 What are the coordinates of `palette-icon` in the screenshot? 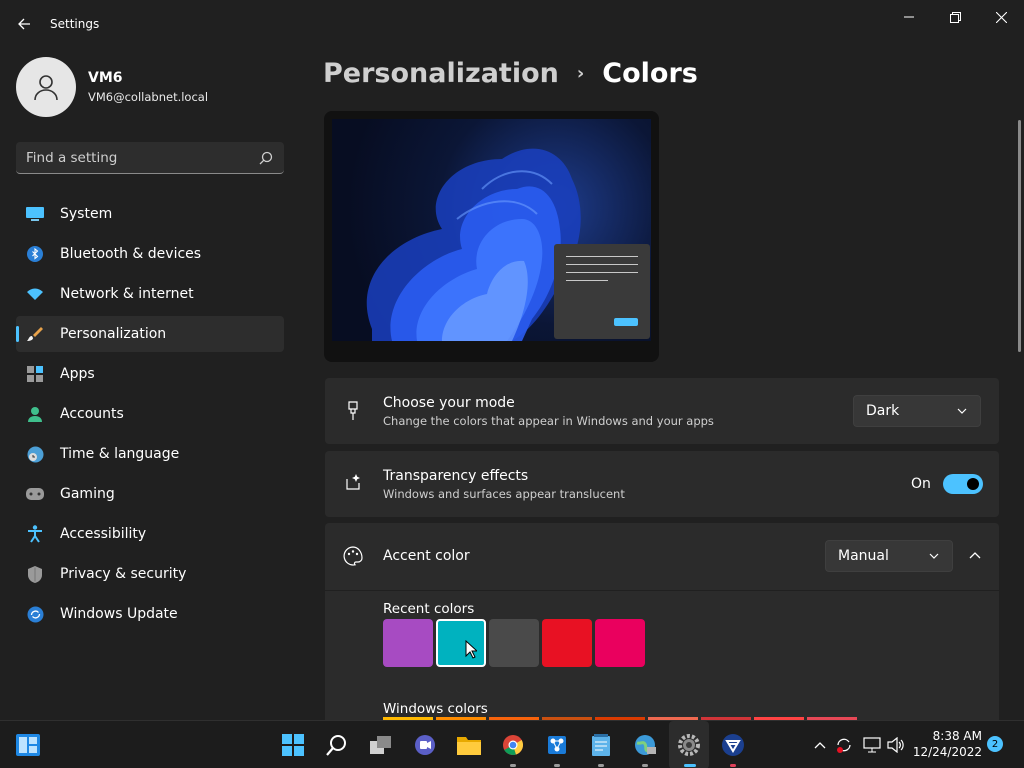 It's located at (353, 556).